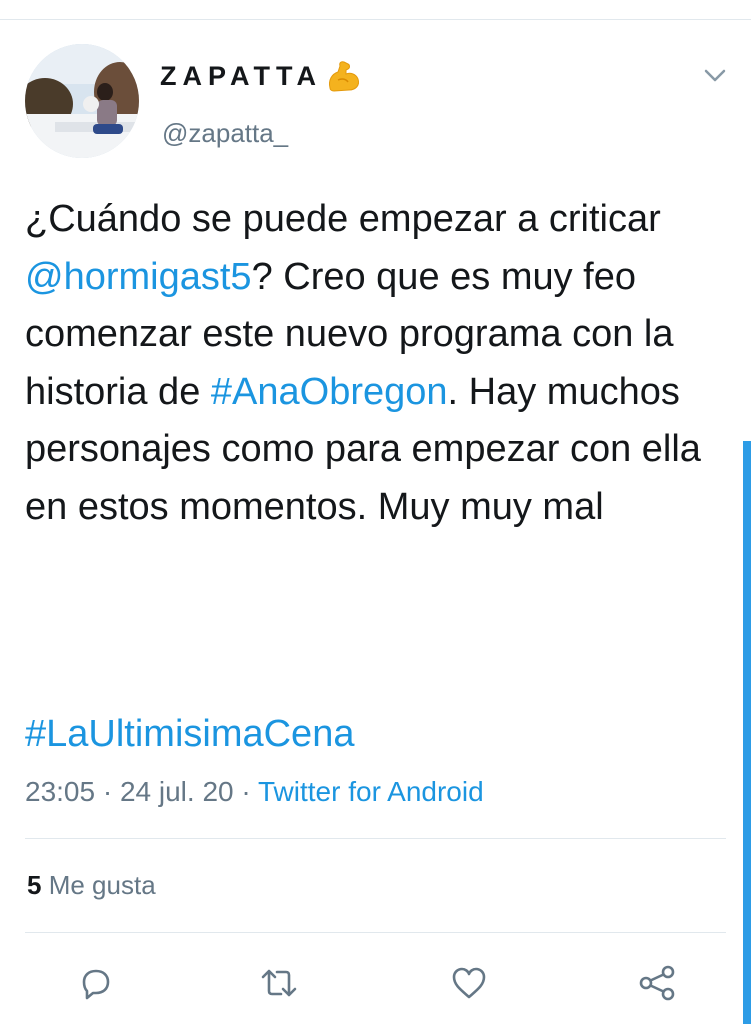 The height and width of the screenshot is (1024, 751). I want to click on share-button, so click(657, 983).